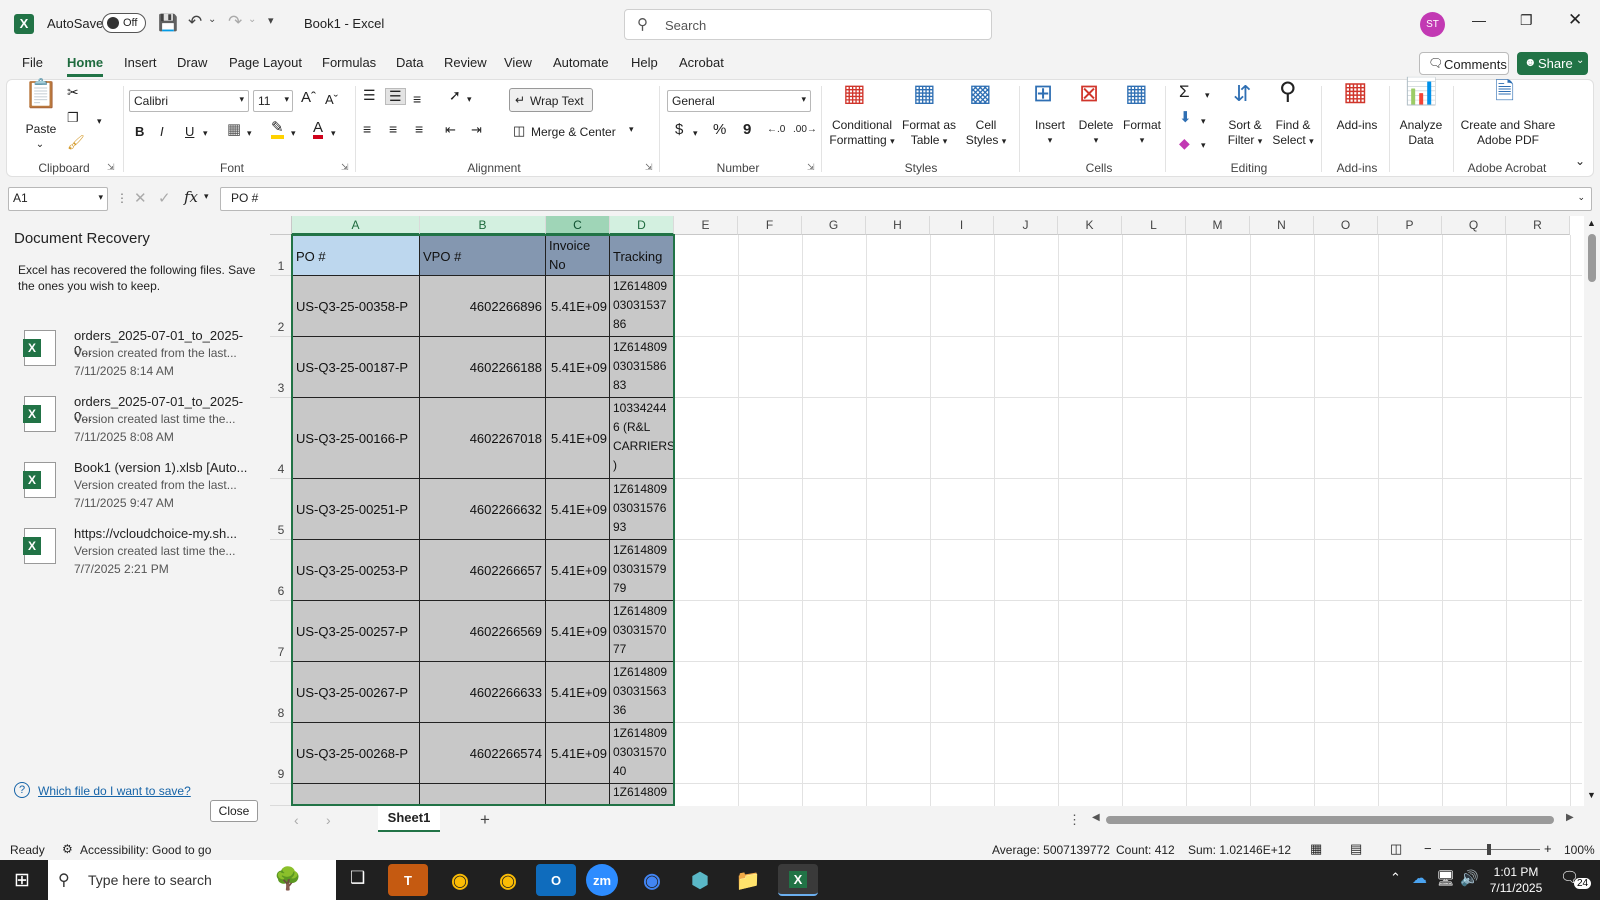  Describe the element at coordinates (1184, 91) in the screenshot. I see `autosum-button: Σ` at that location.